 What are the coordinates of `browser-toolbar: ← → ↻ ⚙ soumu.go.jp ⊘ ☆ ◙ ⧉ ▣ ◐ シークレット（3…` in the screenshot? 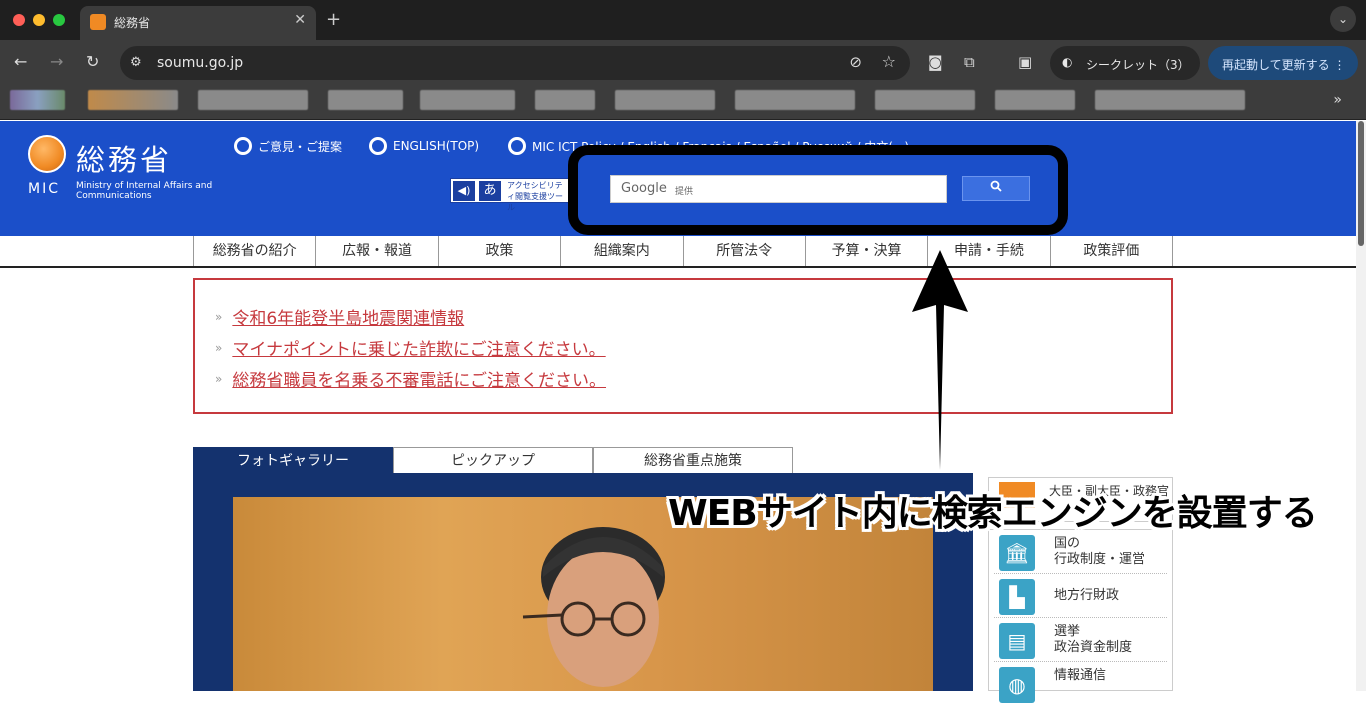 It's located at (683, 63).